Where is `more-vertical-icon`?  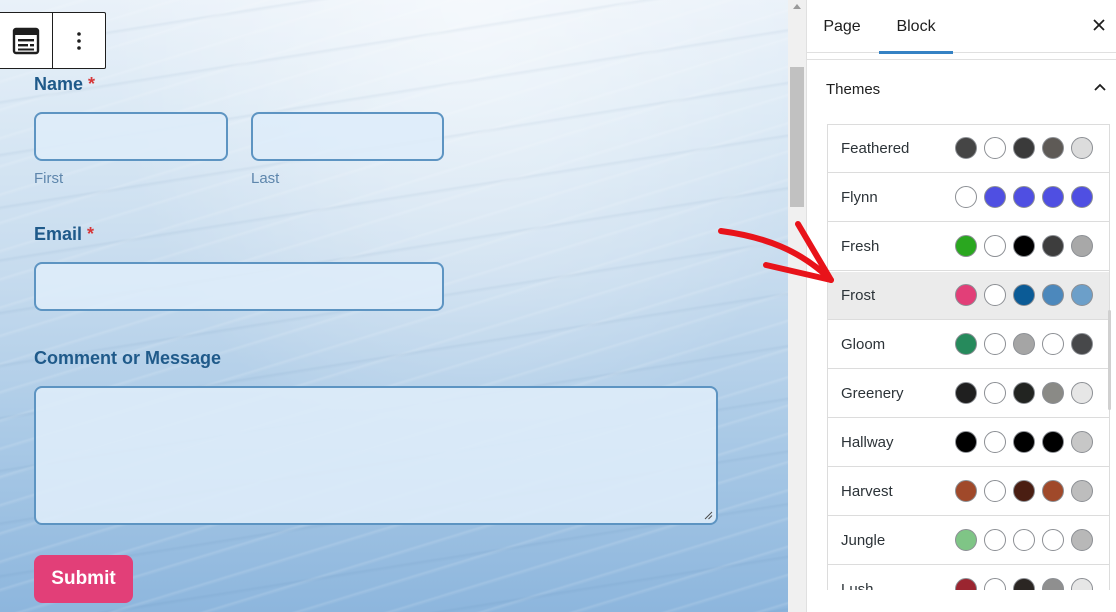
more-vertical-icon is located at coordinates (79, 40).